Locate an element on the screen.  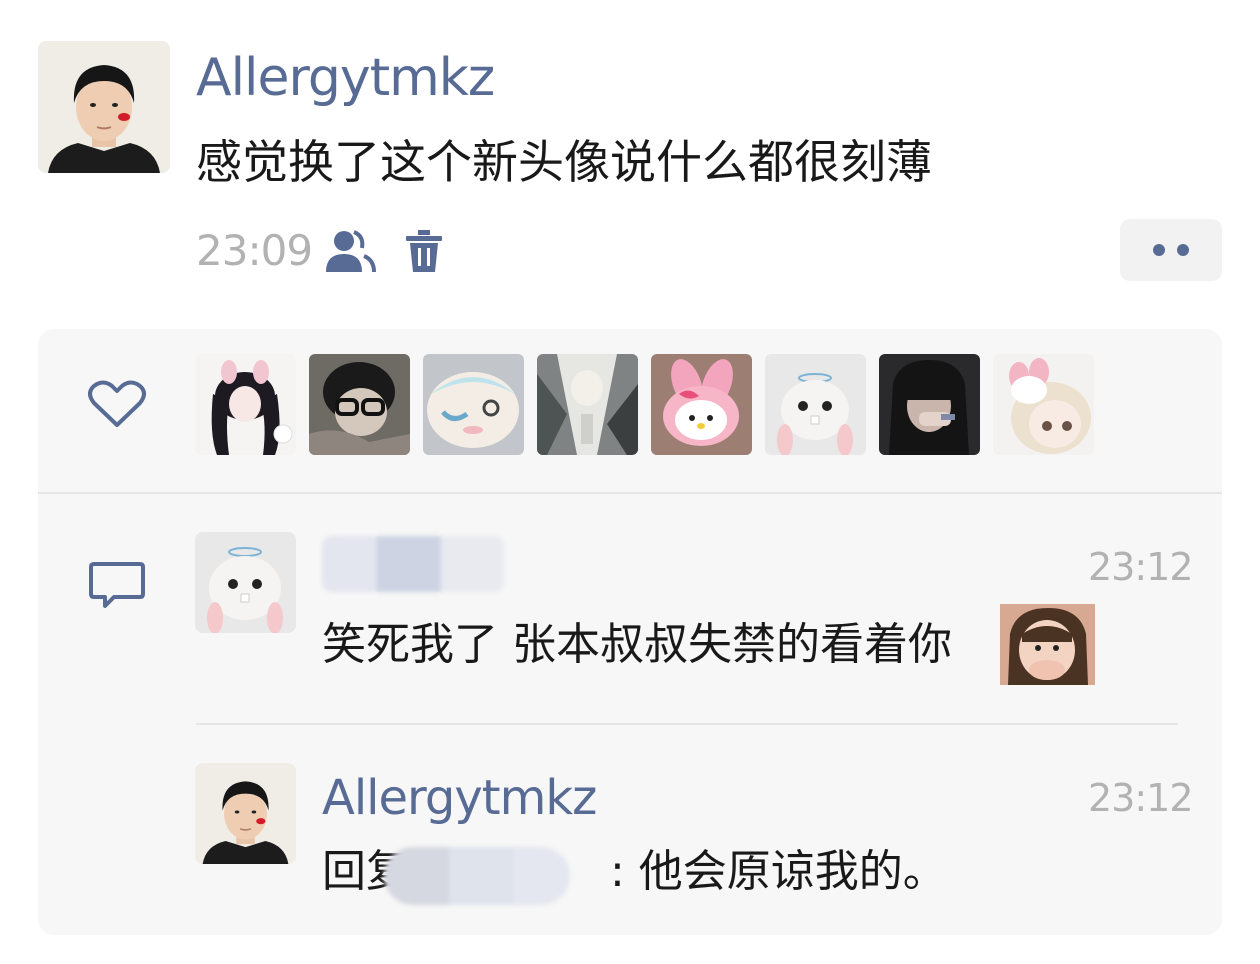
sticker-image is located at coordinates (1047, 644).